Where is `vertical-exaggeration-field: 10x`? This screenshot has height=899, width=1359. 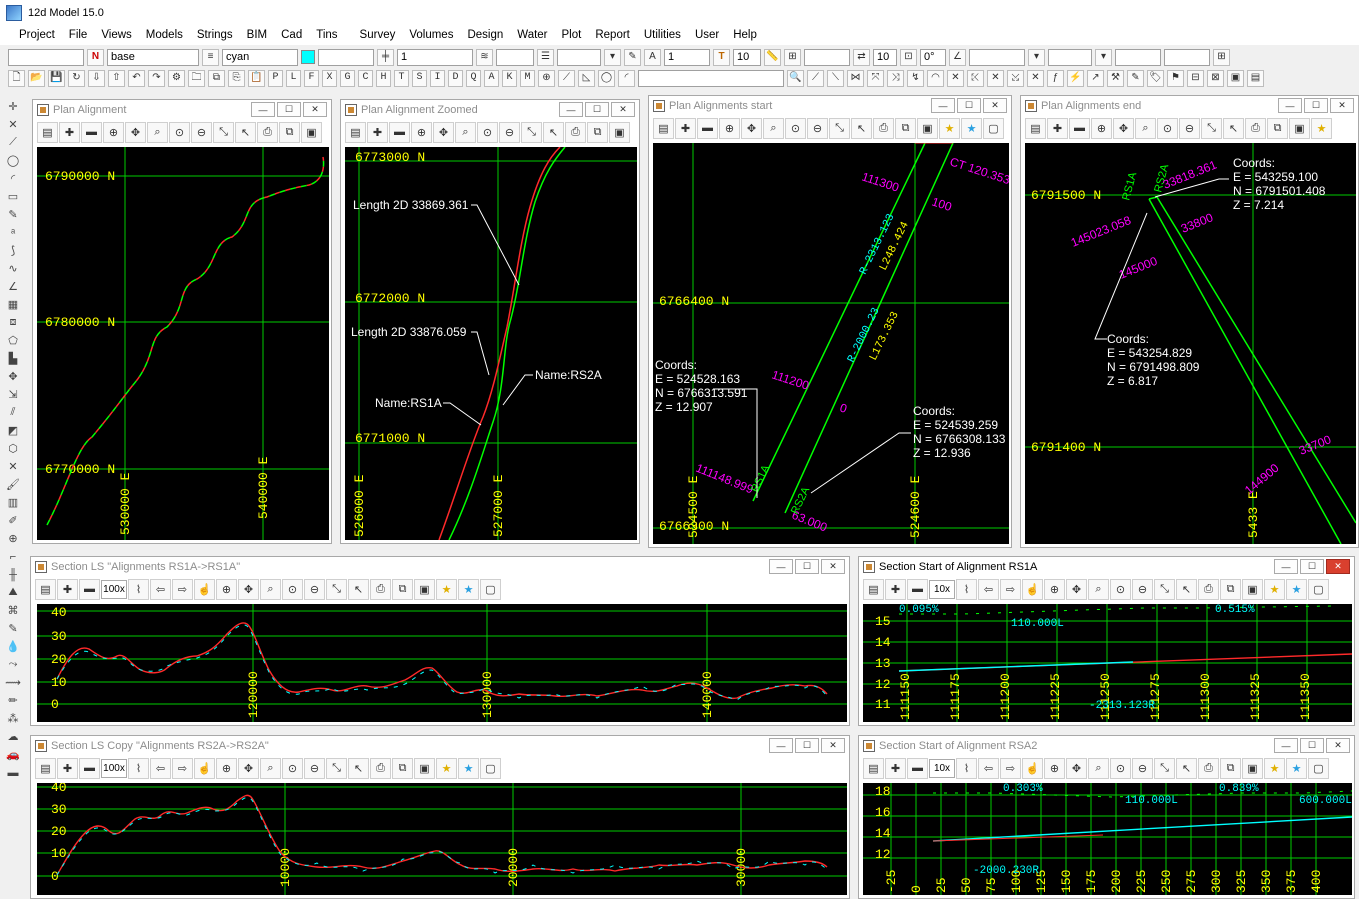 vertical-exaggeration-field: 10x is located at coordinates (942, 589).